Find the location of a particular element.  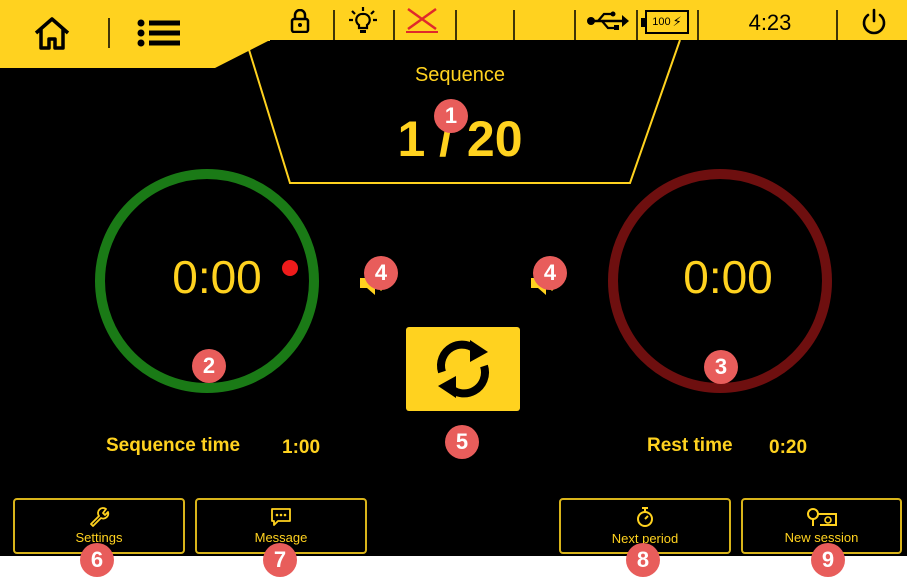

light-status is located at coordinates (363, 21).